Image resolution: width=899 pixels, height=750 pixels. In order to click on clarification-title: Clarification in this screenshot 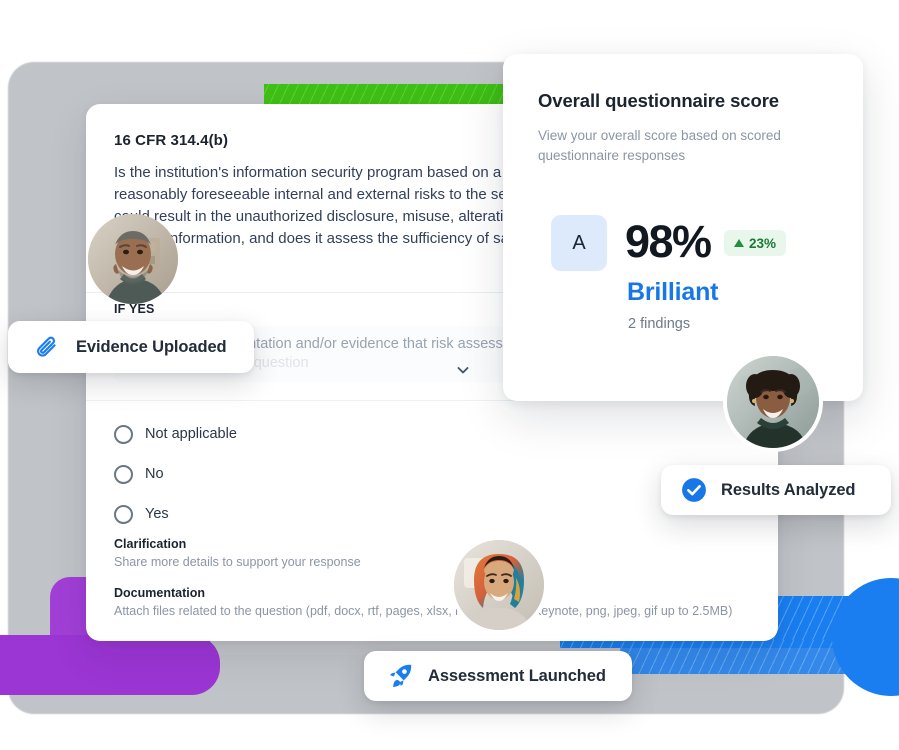, I will do `click(150, 544)`.